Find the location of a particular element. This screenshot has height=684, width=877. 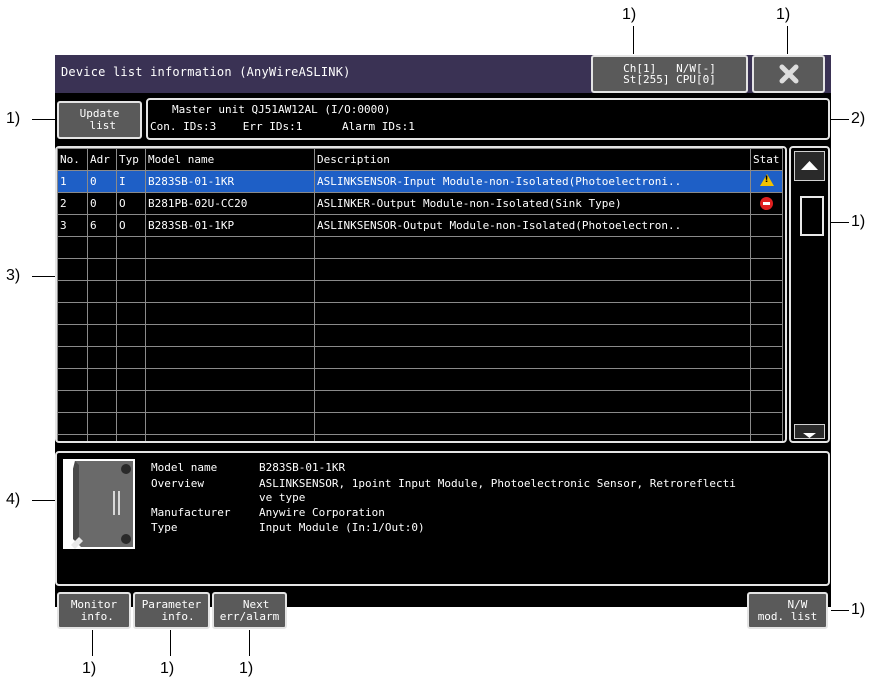

close-x-icon is located at coordinates (788, 74).